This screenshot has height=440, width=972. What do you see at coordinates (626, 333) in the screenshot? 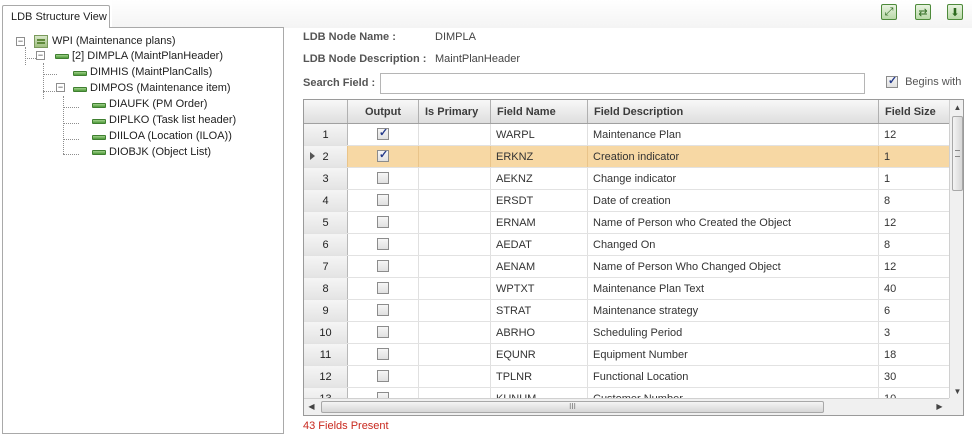
I see `table-row: 10 ABRHO Scheduling Period 3` at bounding box center [626, 333].